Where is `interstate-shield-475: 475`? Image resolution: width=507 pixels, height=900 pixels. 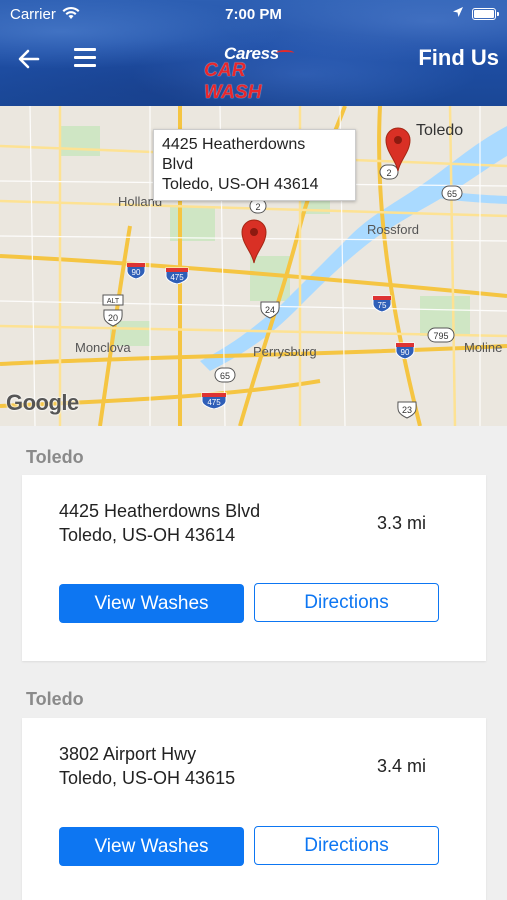 interstate-shield-475: 475 is located at coordinates (177, 275).